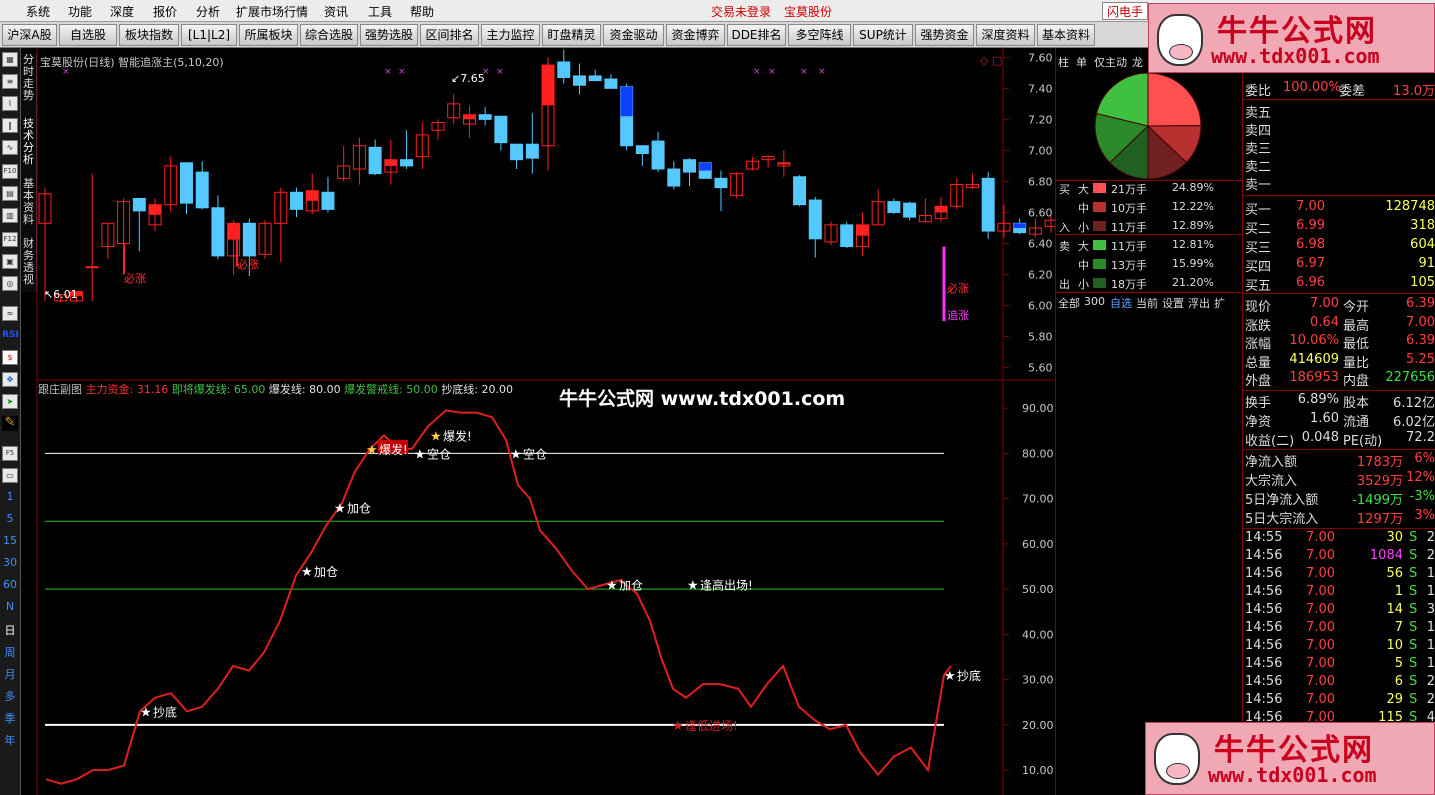 The height and width of the screenshot is (795, 1435). What do you see at coordinates (165, 11) in the screenshot?
I see `menu-quote: 报价` at bounding box center [165, 11].